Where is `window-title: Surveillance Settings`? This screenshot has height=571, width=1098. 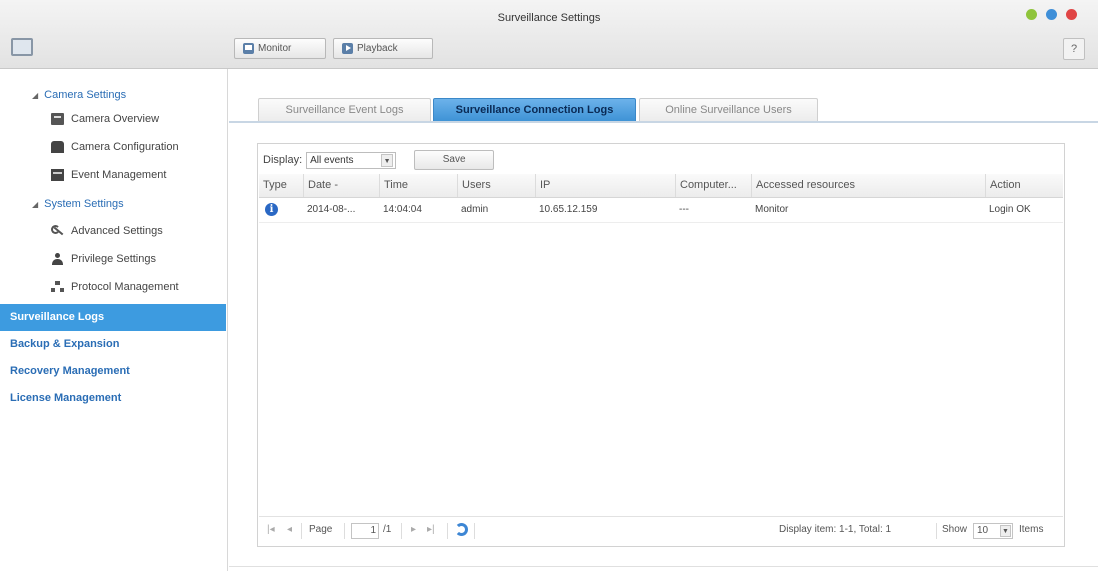 window-title: Surveillance Settings is located at coordinates (549, 18).